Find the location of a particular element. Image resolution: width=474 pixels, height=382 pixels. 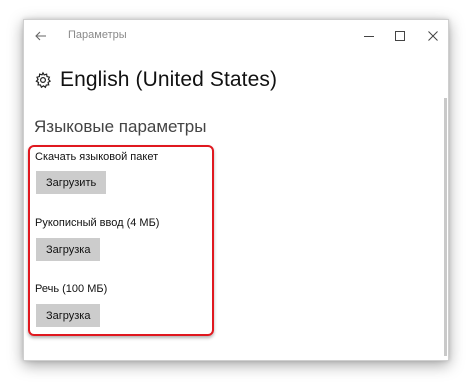

gear-icon is located at coordinates (43, 80).